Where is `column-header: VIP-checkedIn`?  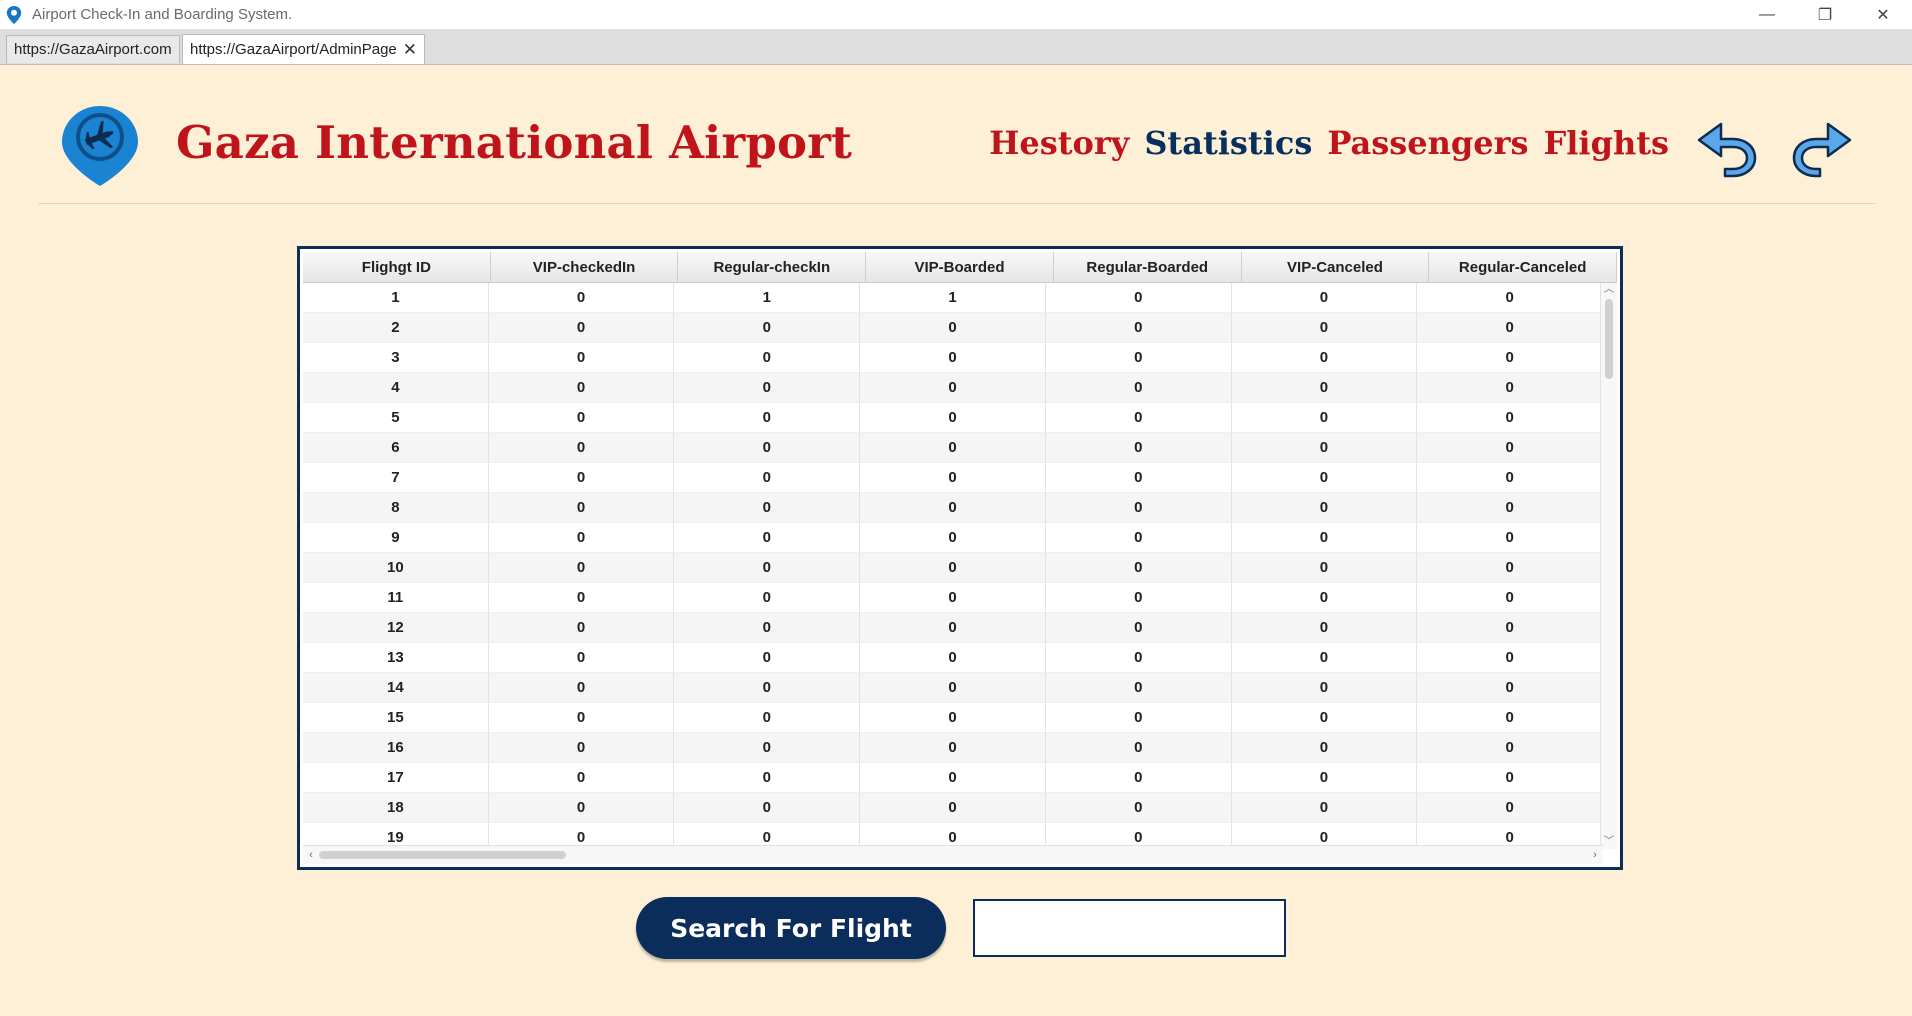 column-header: VIP-checkedIn is located at coordinates (585, 267).